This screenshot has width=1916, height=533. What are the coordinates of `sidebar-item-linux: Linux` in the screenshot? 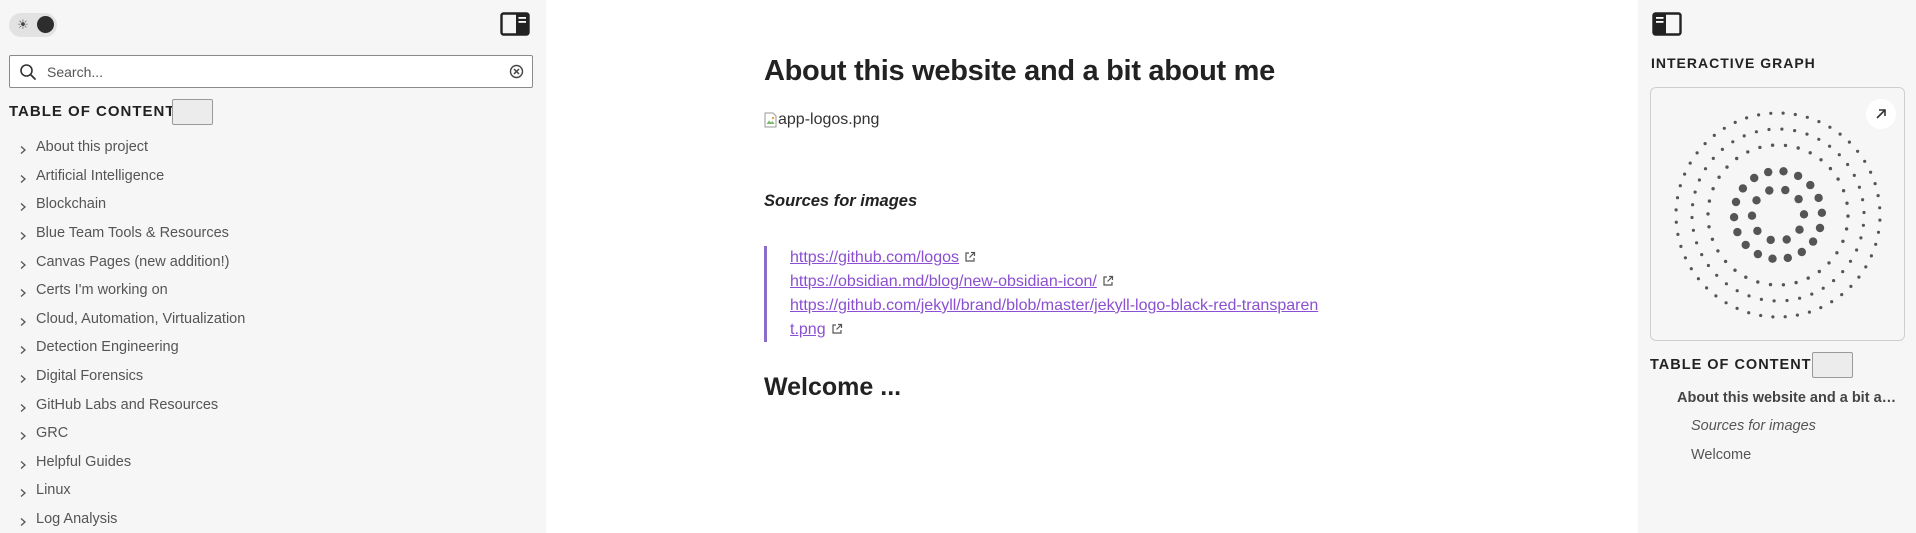 It's located at (131, 490).